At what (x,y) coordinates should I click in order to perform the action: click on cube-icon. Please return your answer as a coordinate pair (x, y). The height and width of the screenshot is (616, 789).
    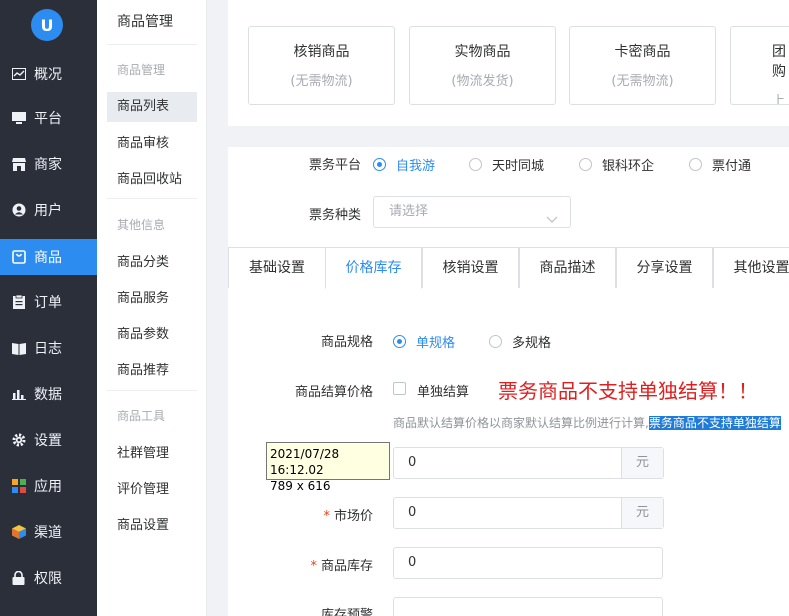
    Looking at the image, I should click on (18, 532).